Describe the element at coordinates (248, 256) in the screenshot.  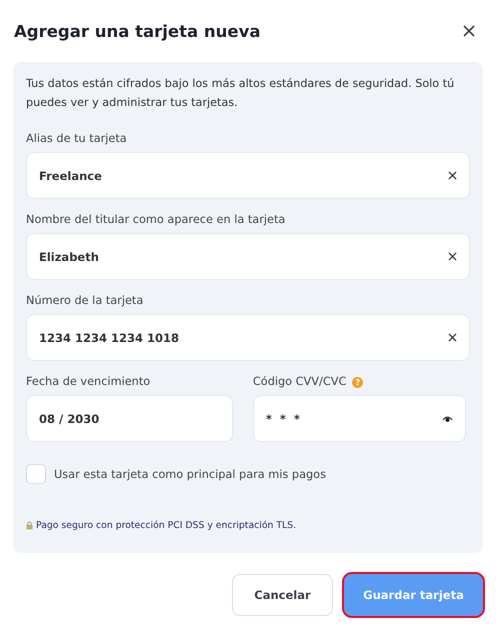
I see `input-field: Elizabeth` at that location.